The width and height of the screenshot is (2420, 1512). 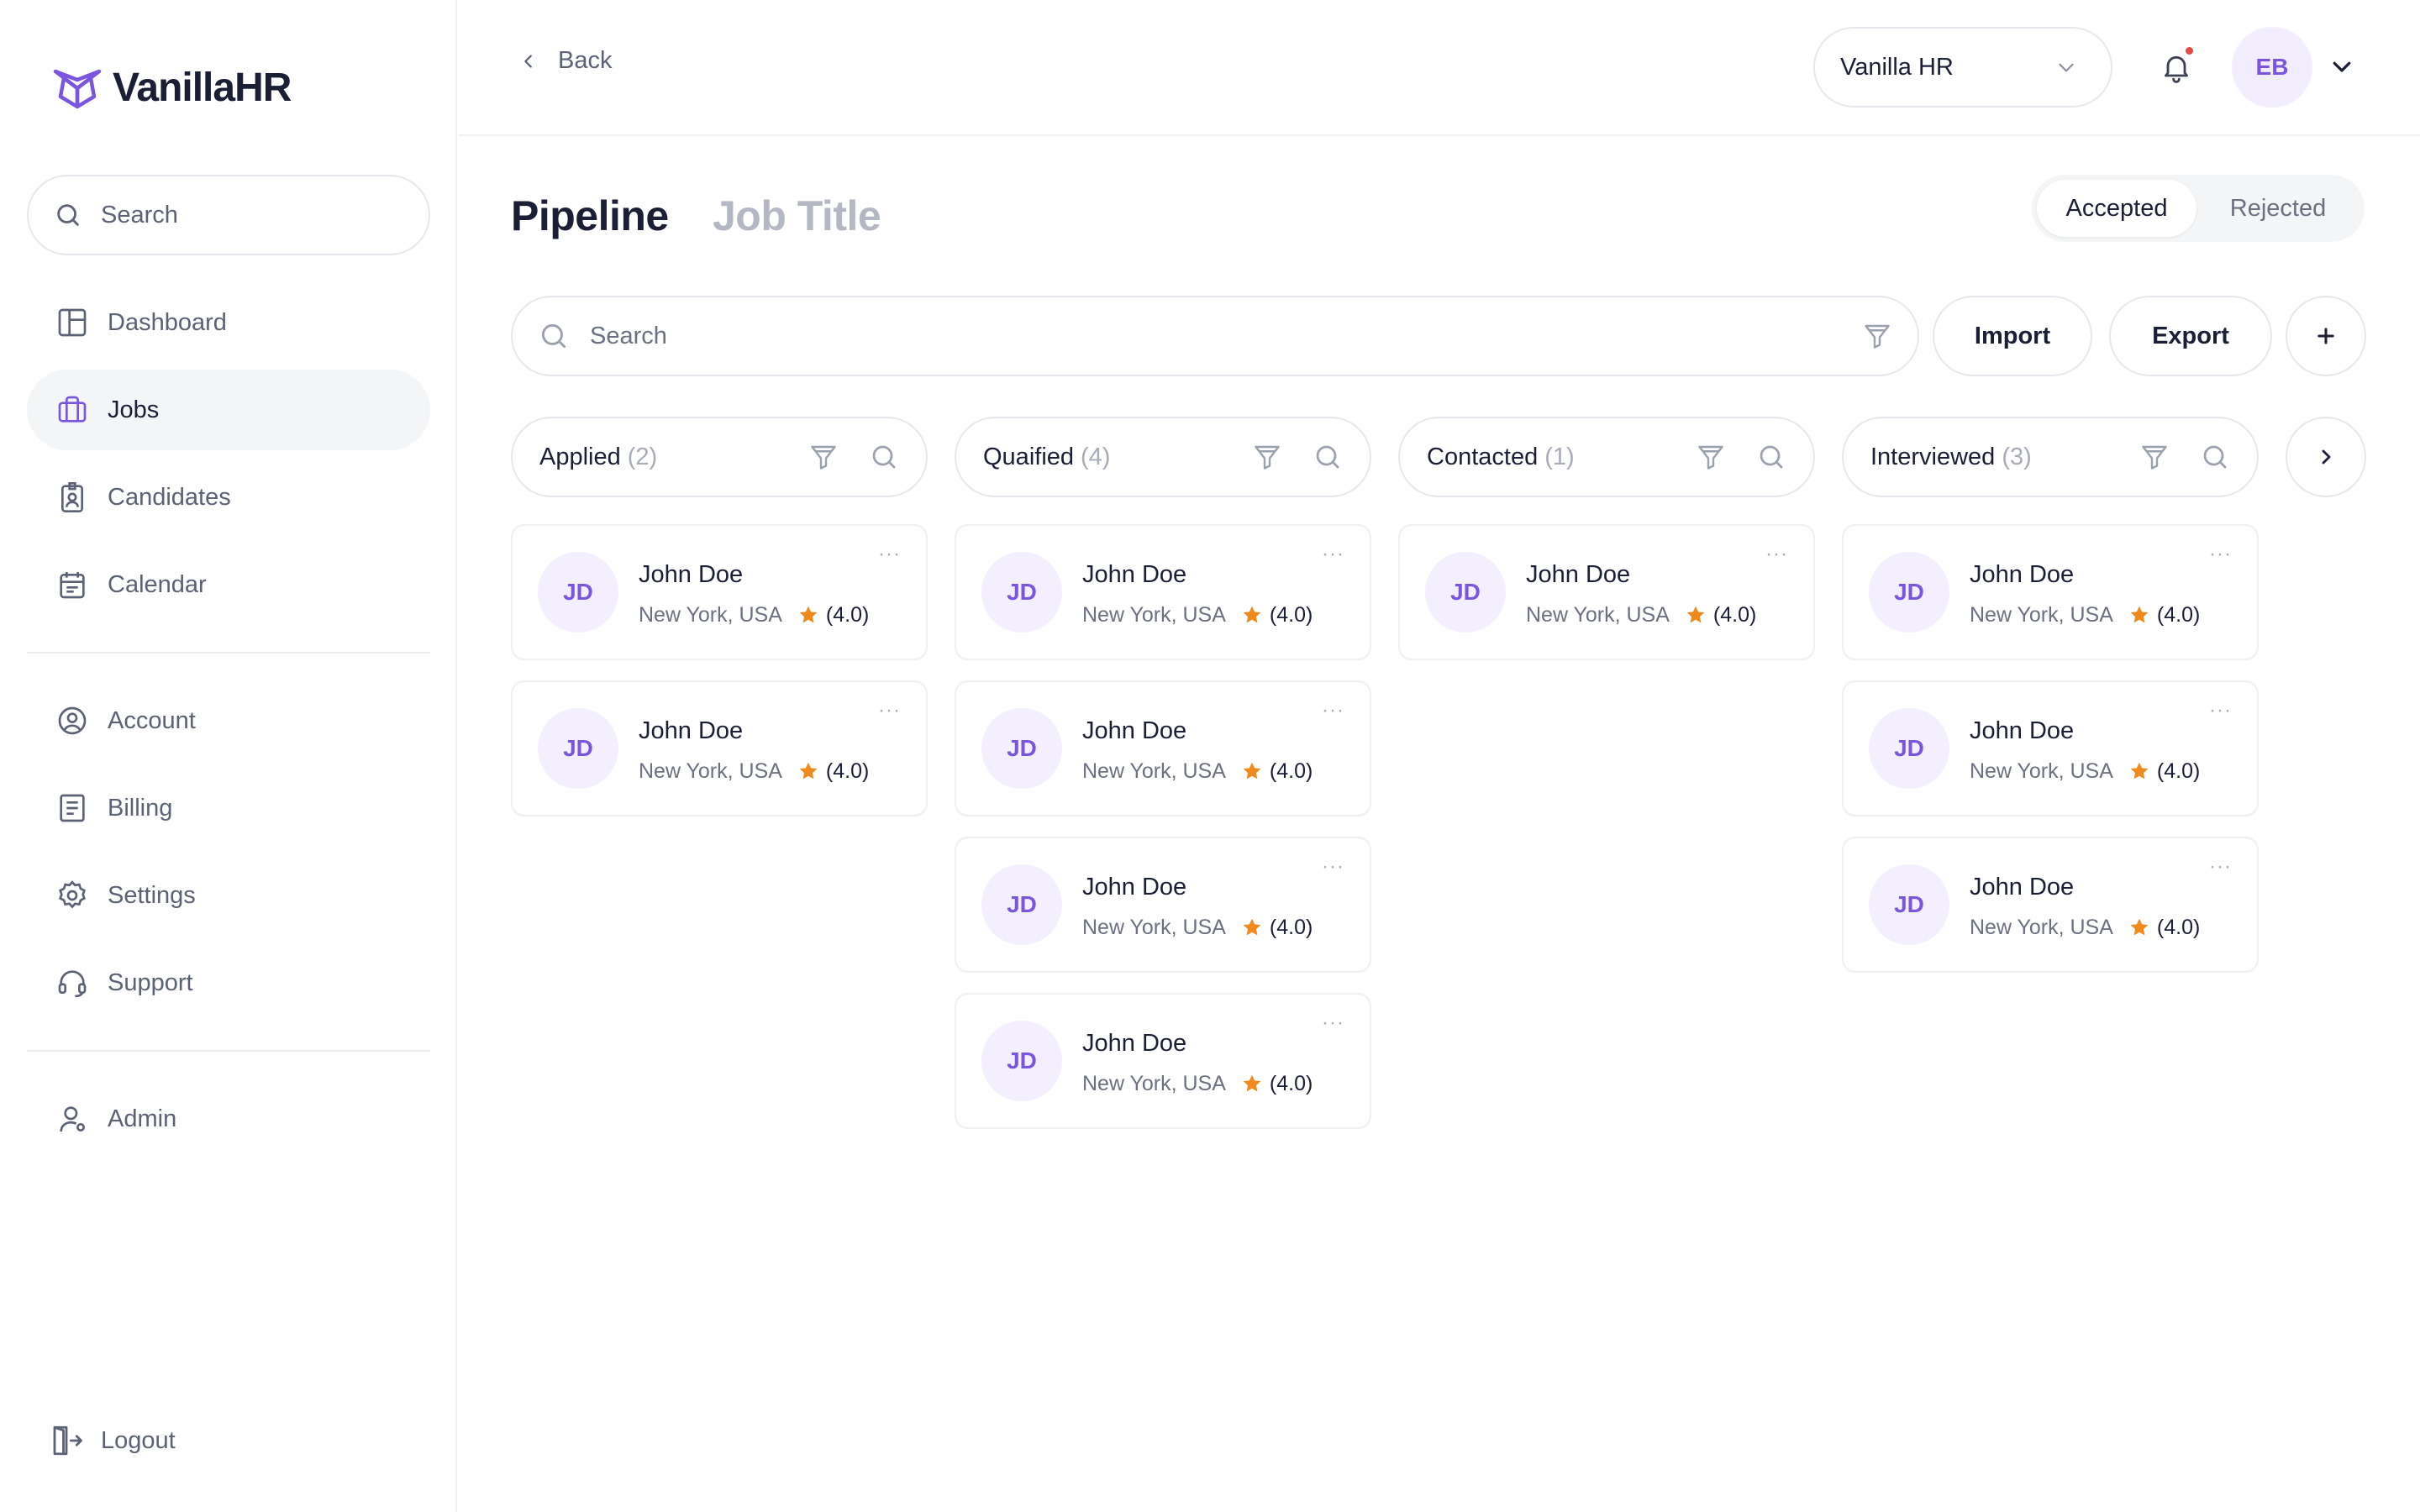 I want to click on sidebar-item-dashboard: Dashboard, so click(x=228, y=322).